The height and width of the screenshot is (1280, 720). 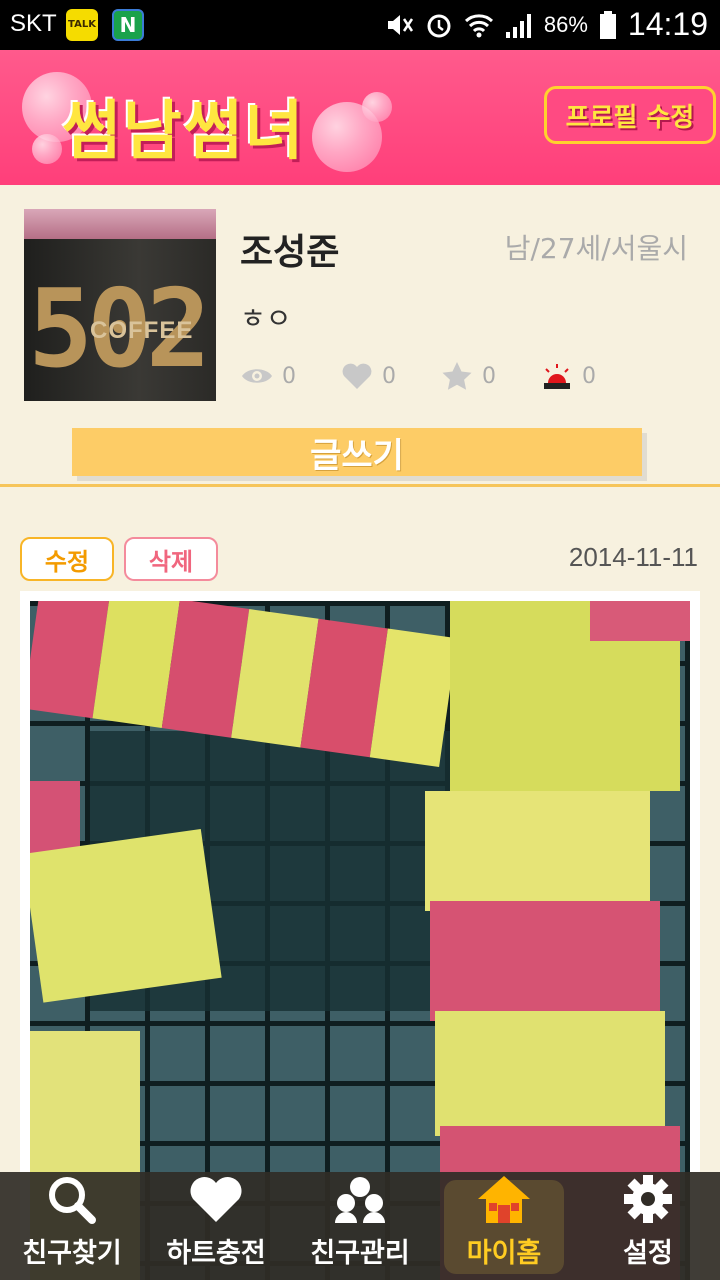 What do you see at coordinates (128, 25) in the screenshot?
I see `naver-icon: N` at bounding box center [128, 25].